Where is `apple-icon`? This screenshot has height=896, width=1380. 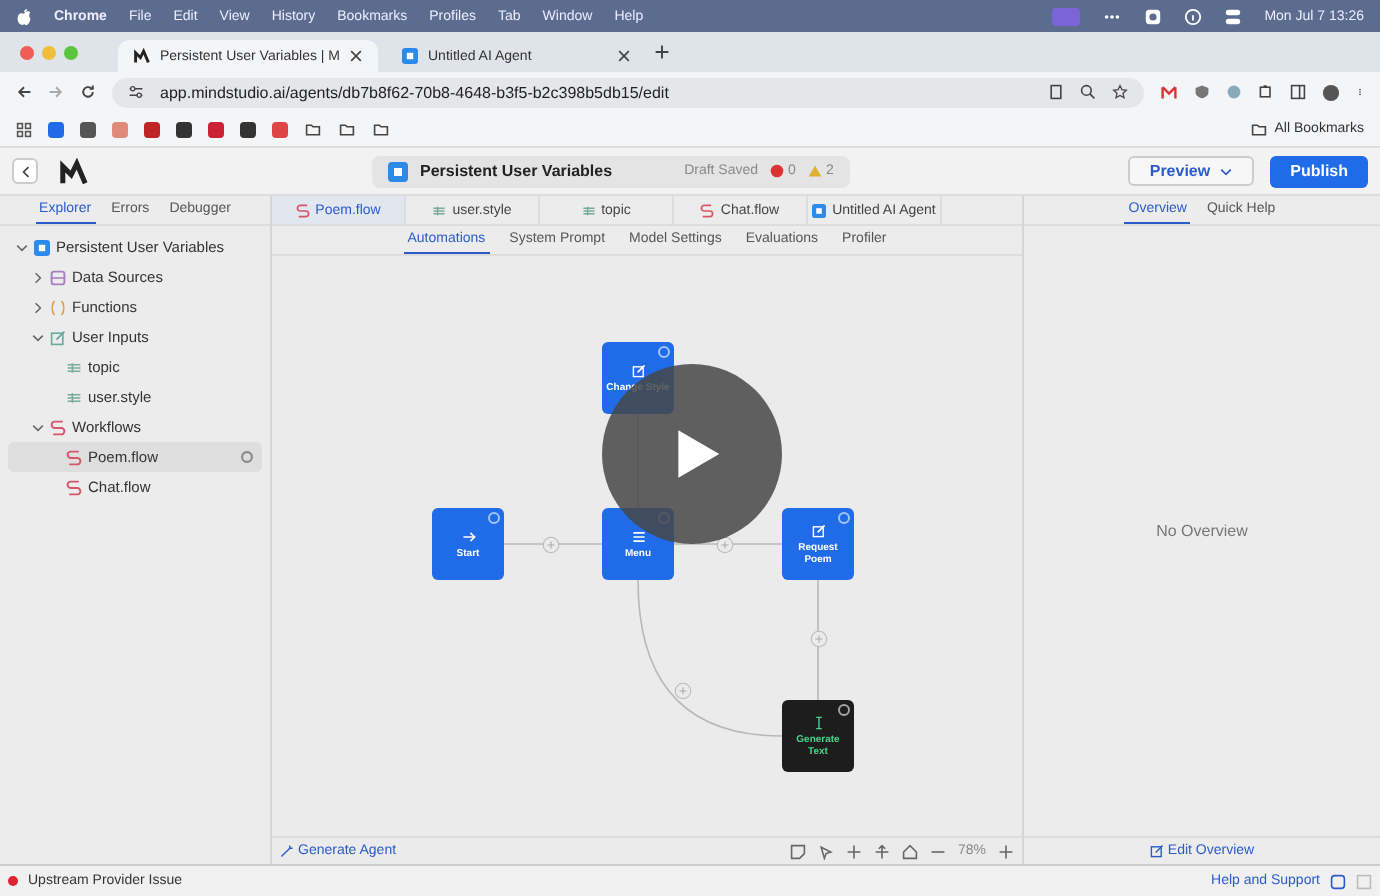
apple-icon is located at coordinates (24, 16).